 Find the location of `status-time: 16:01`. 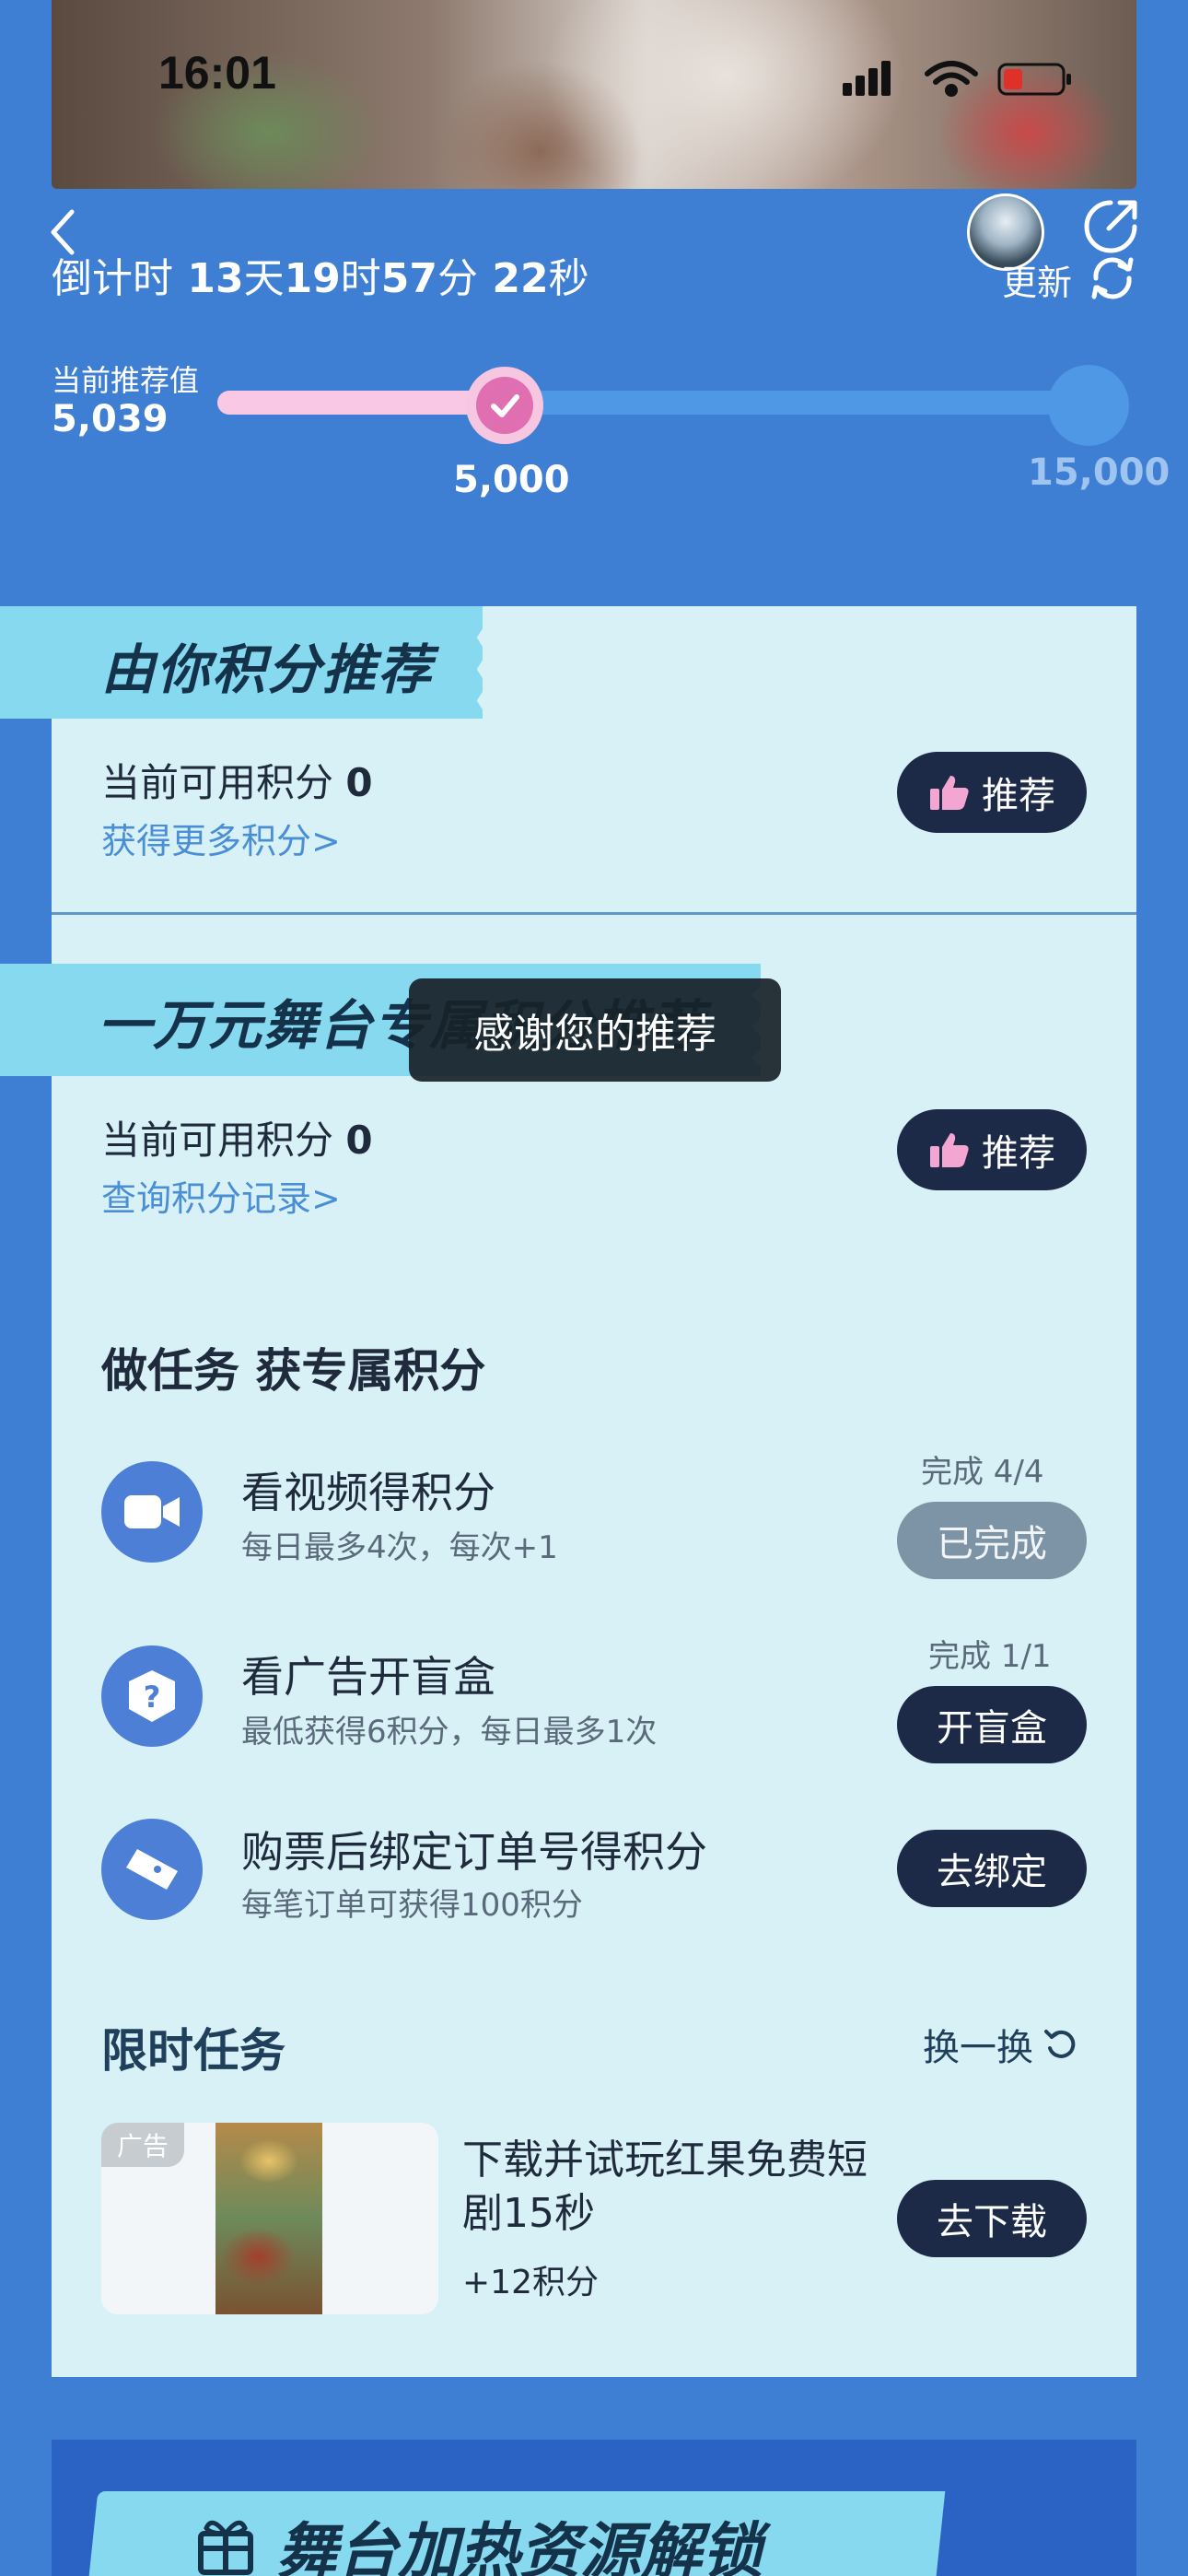

status-time: 16:01 is located at coordinates (217, 73).